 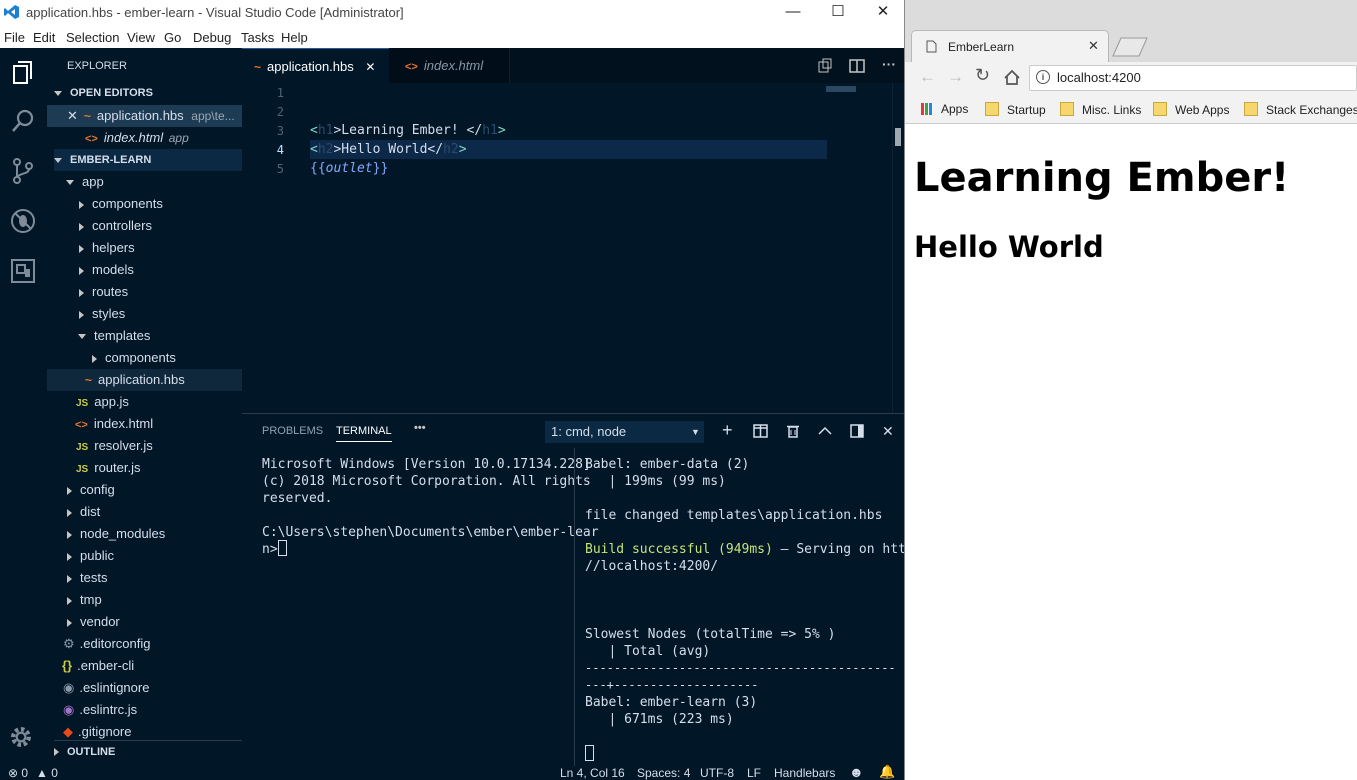 What do you see at coordinates (1043, 77) in the screenshot?
I see `info-icon: i` at bounding box center [1043, 77].